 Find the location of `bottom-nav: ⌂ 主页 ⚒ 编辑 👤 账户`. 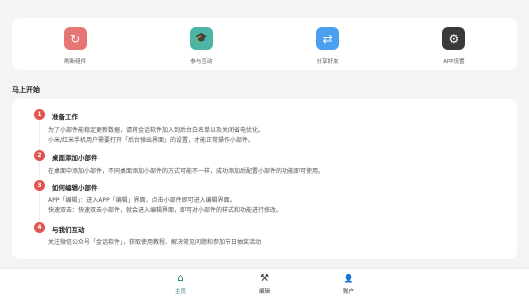

bottom-nav: ⌂ 主页 ⚒ 编辑 👤 账户 is located at coordinates (264, 282).